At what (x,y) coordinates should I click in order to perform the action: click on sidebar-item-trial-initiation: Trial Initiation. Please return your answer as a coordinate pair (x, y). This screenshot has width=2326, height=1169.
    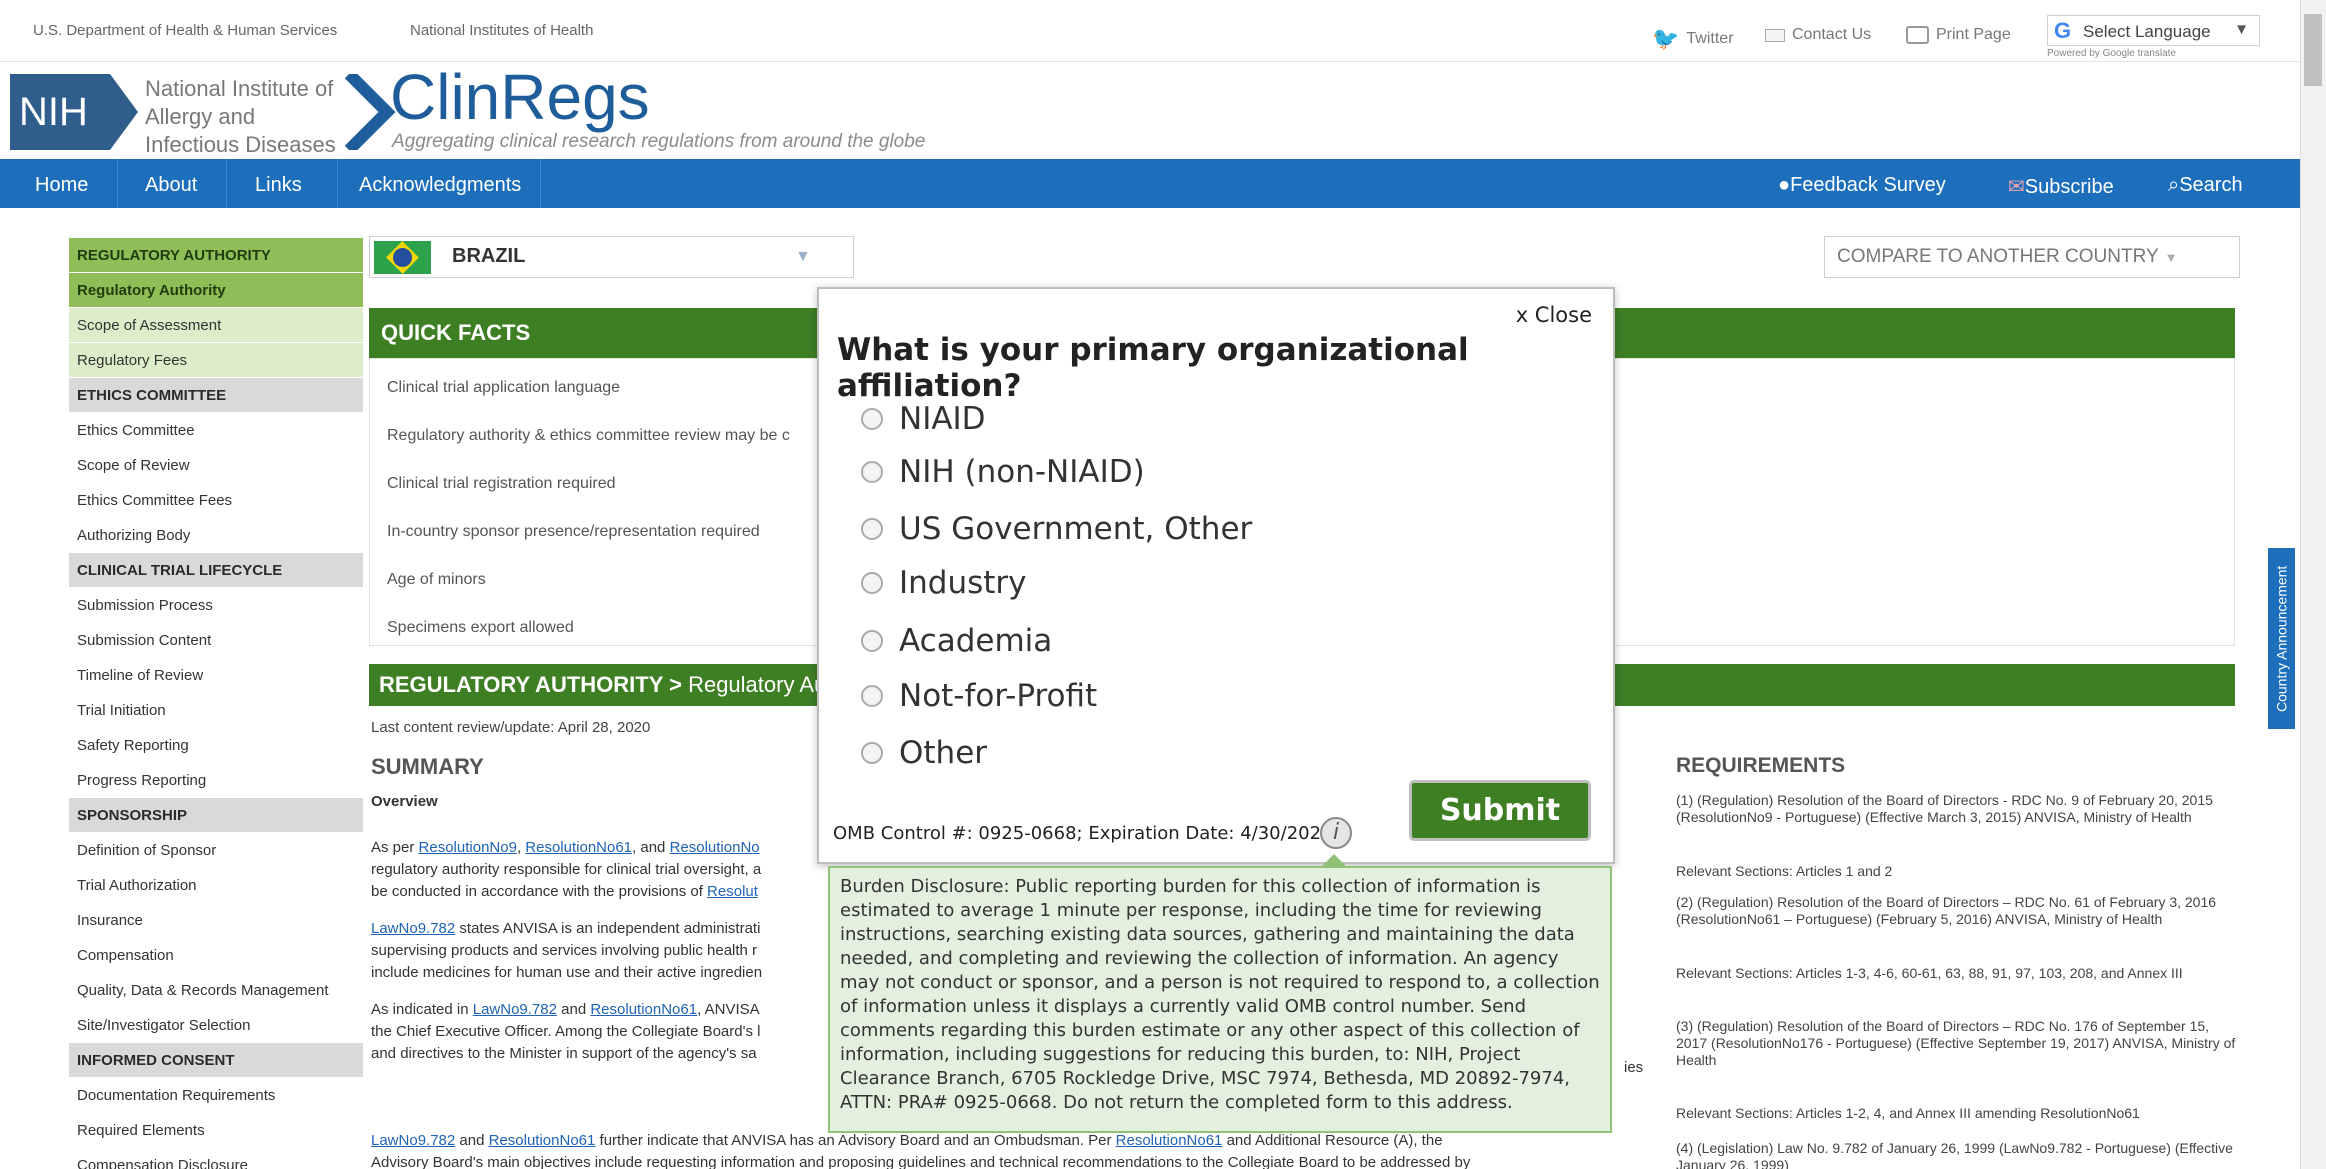
    Looking at the image, I should click on (216, 710).